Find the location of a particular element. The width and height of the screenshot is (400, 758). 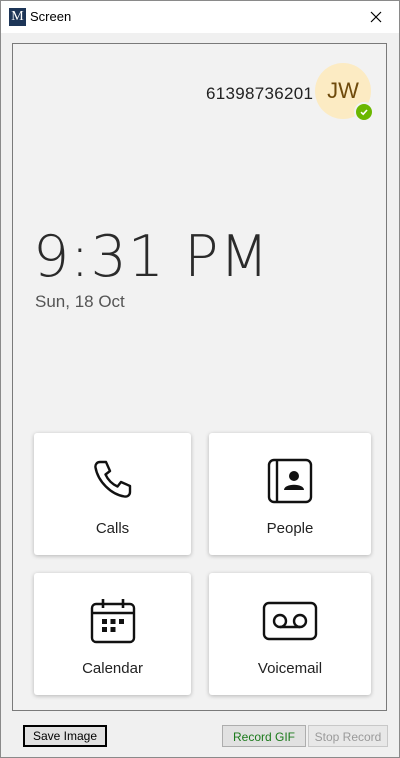

presence-badge is located at coordinates (364, 112).